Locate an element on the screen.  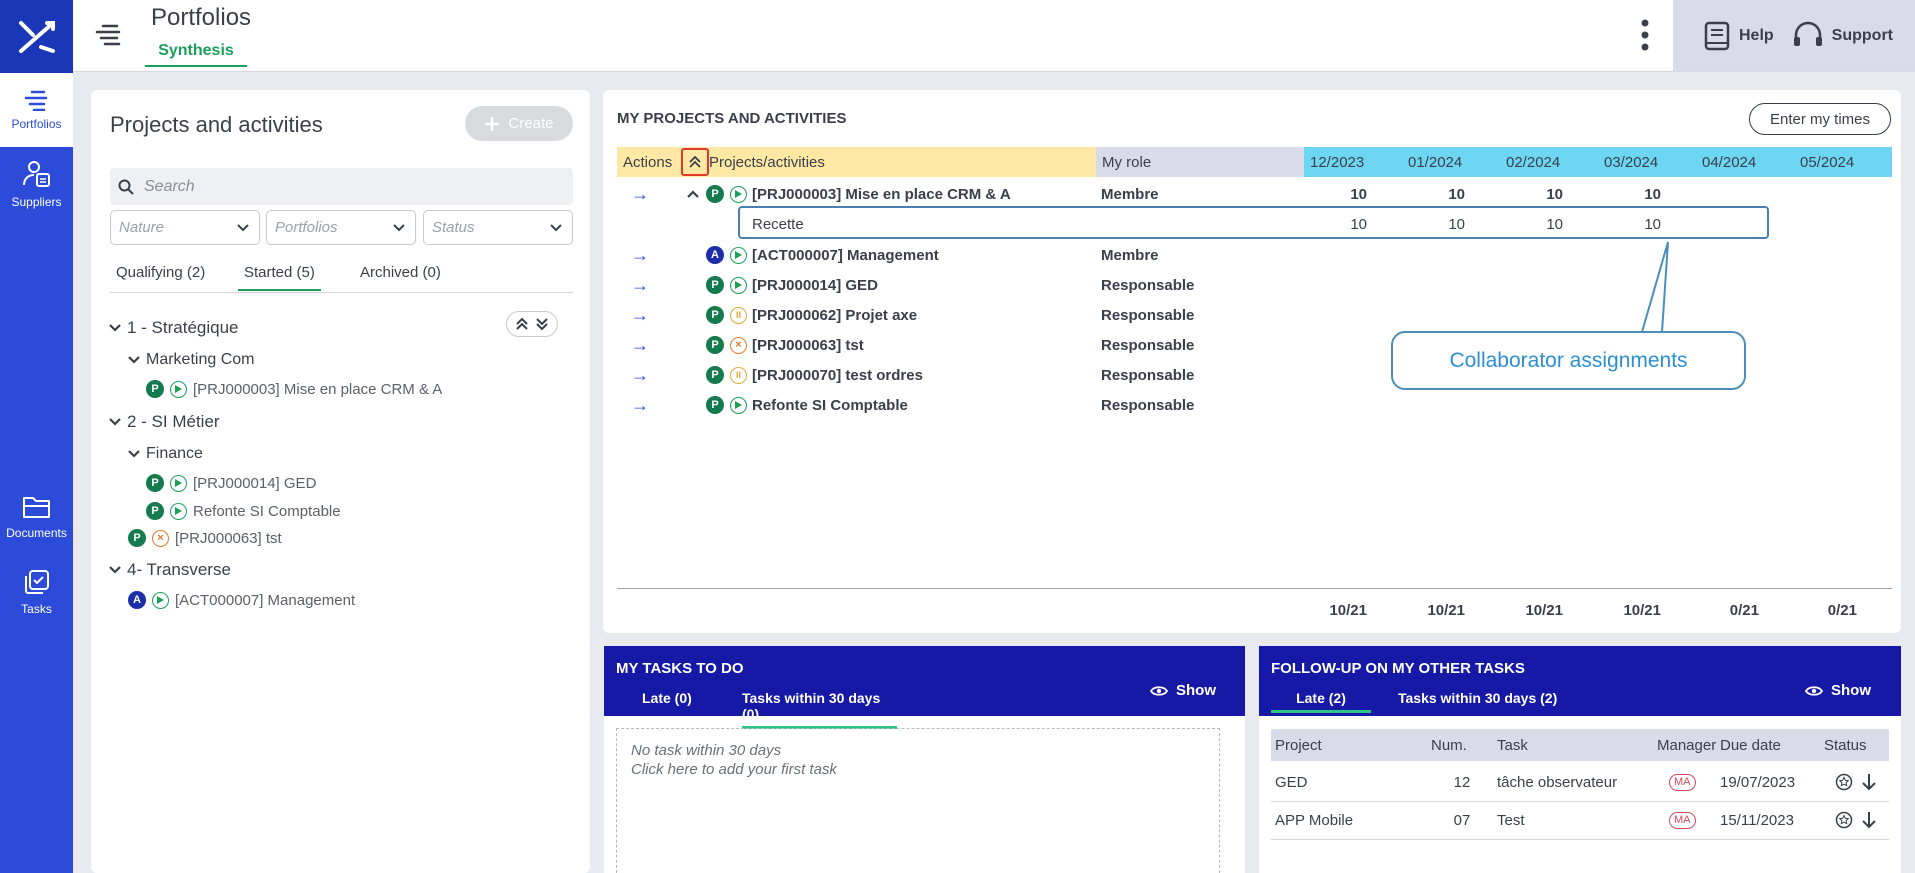
show-label: Show is located at coordinates (1196, 690).